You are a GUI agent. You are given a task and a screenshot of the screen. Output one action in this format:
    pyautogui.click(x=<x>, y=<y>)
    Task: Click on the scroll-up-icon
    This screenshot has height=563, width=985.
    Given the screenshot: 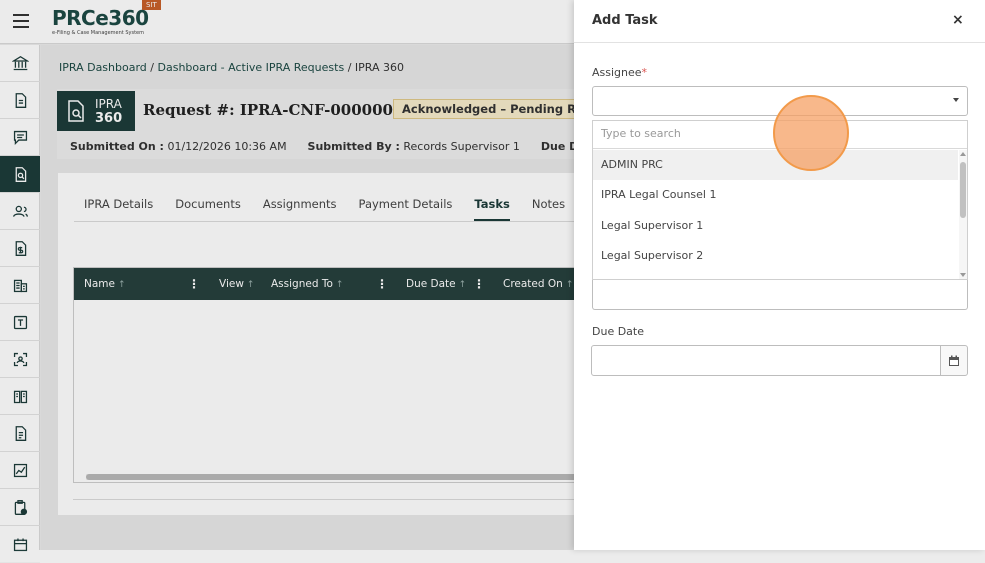 What is the action you would take?
    pyautogui.click(x=963, y=154)
    